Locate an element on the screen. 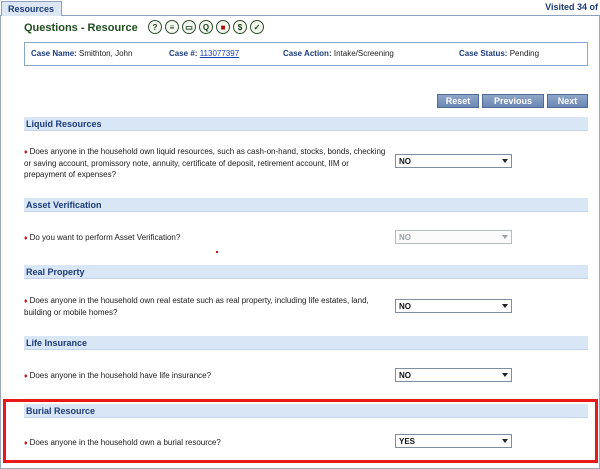 The width and height of the screenshot is (600, 469). select-liquid-resources: NO is located at coordinates (453, 161).